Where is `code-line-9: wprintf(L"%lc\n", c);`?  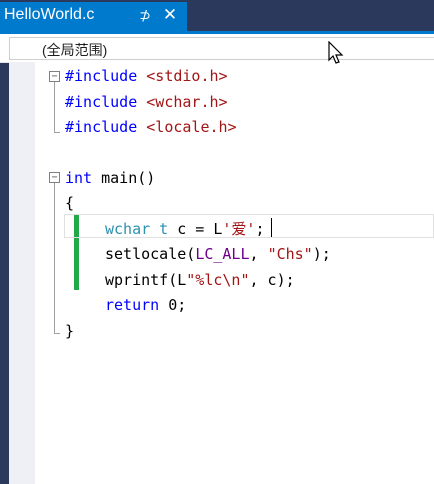
code-line-9: wprintf(L"%lc\n", c); is located at coordinates (200, 280).